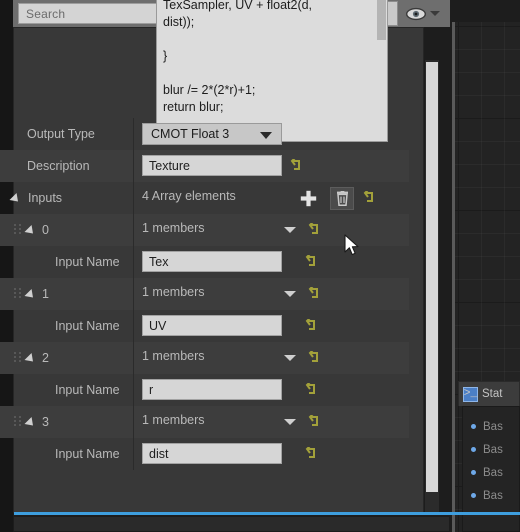  I want to click on input-name-field: dist, so click(212, 453).